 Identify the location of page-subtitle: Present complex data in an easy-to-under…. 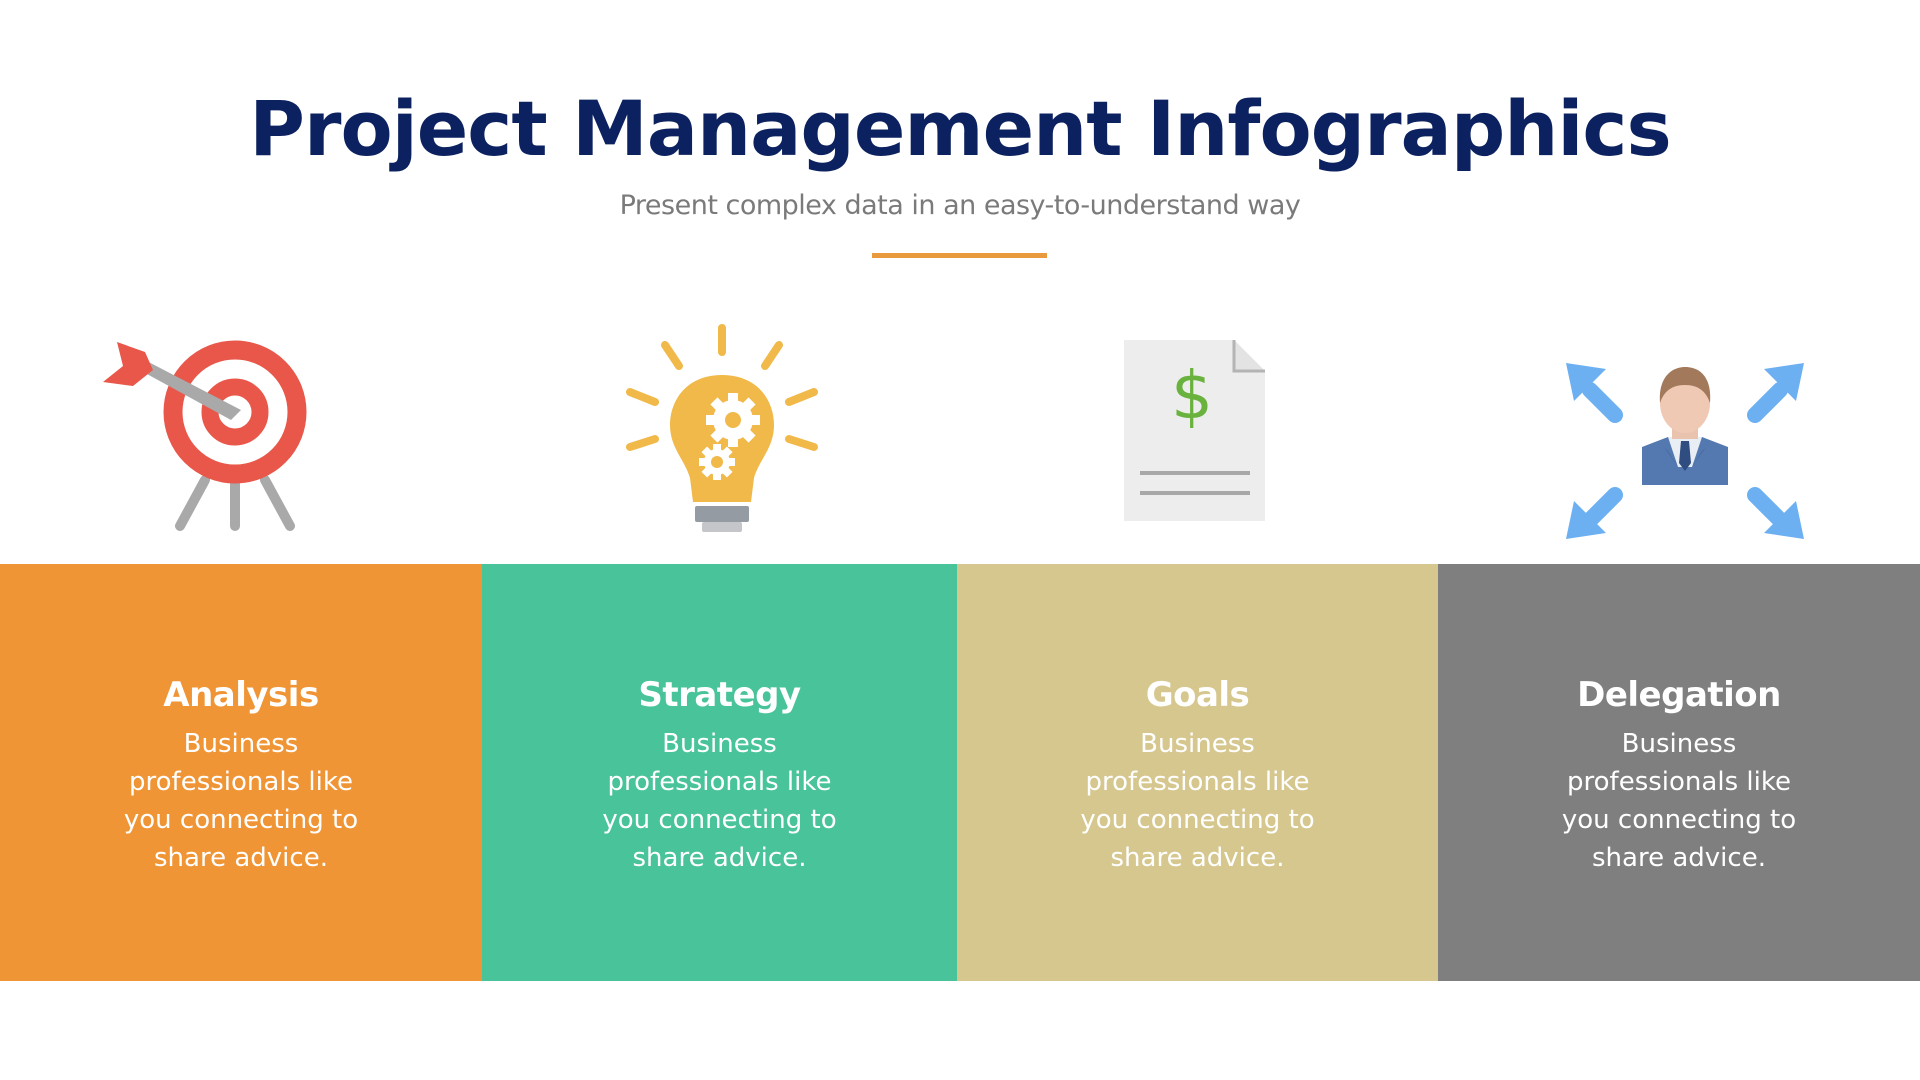
(960, 205).